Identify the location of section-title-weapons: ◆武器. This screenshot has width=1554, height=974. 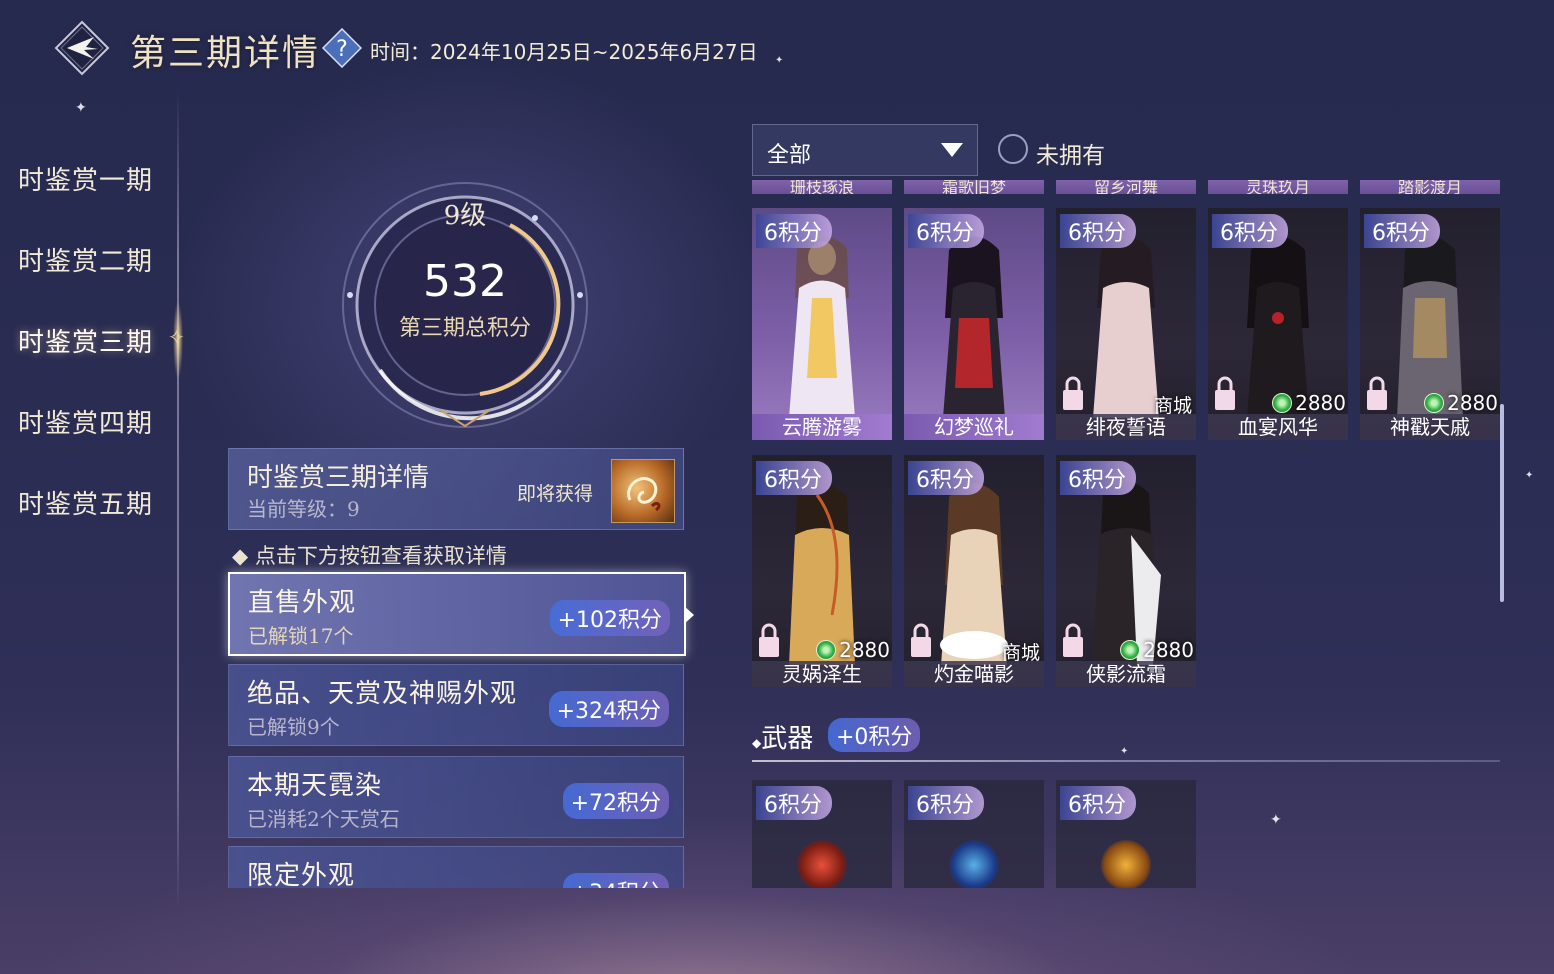
(783, 739).